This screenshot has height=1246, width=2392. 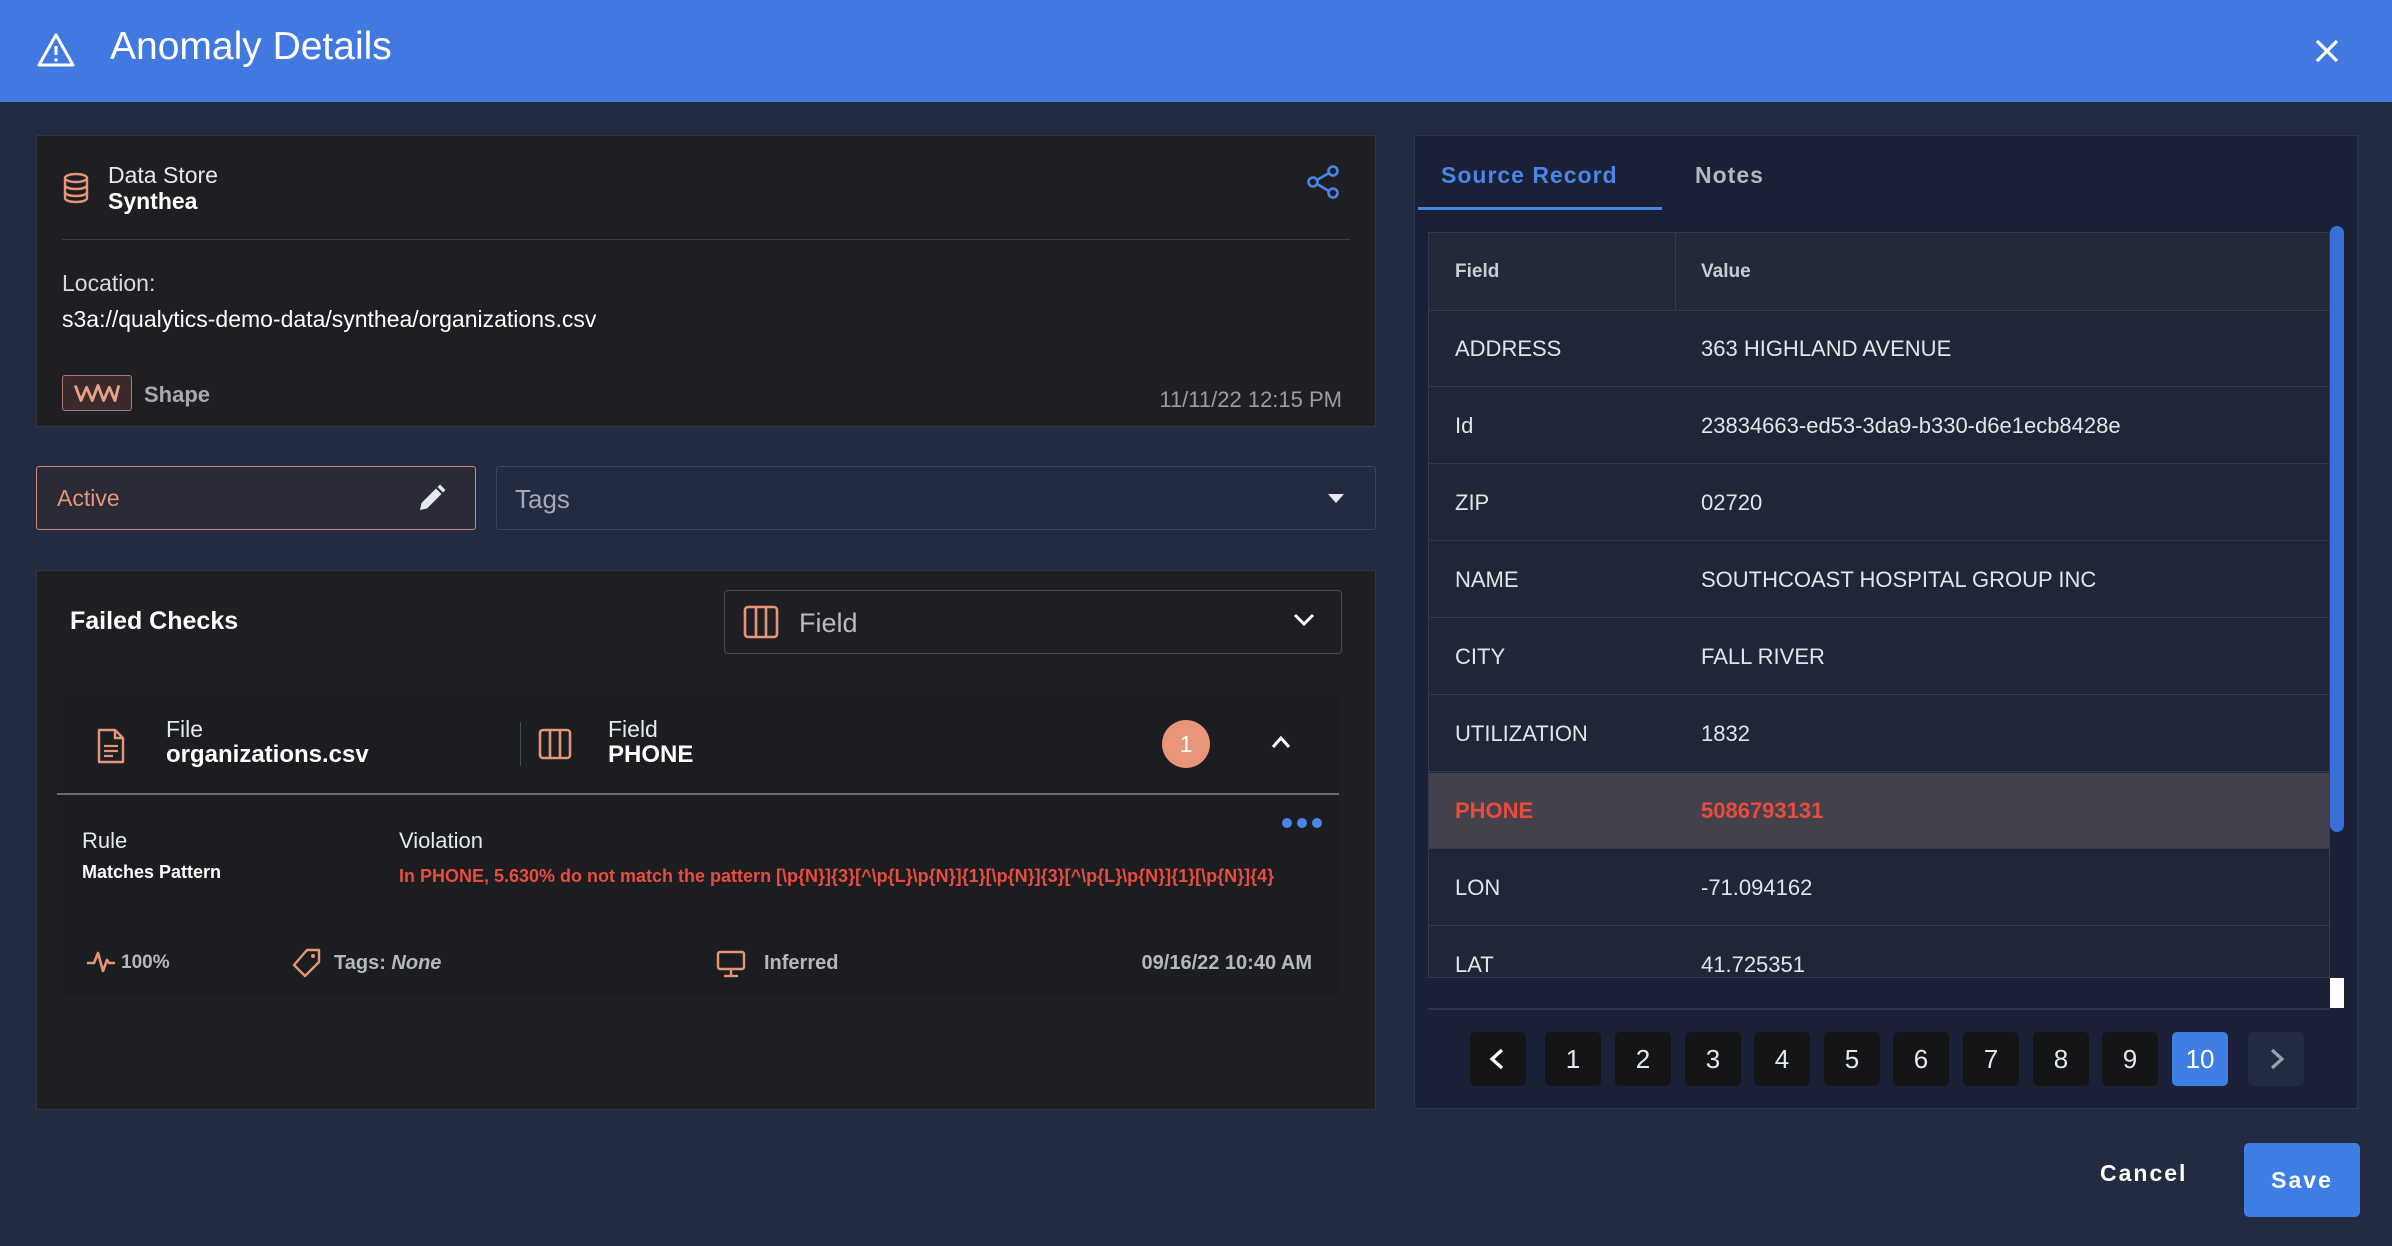 What do you see at coordinates (1991, 1059) in the screenshot?
I see `page-button-7: 7` at bounding box center [1991, 1059].